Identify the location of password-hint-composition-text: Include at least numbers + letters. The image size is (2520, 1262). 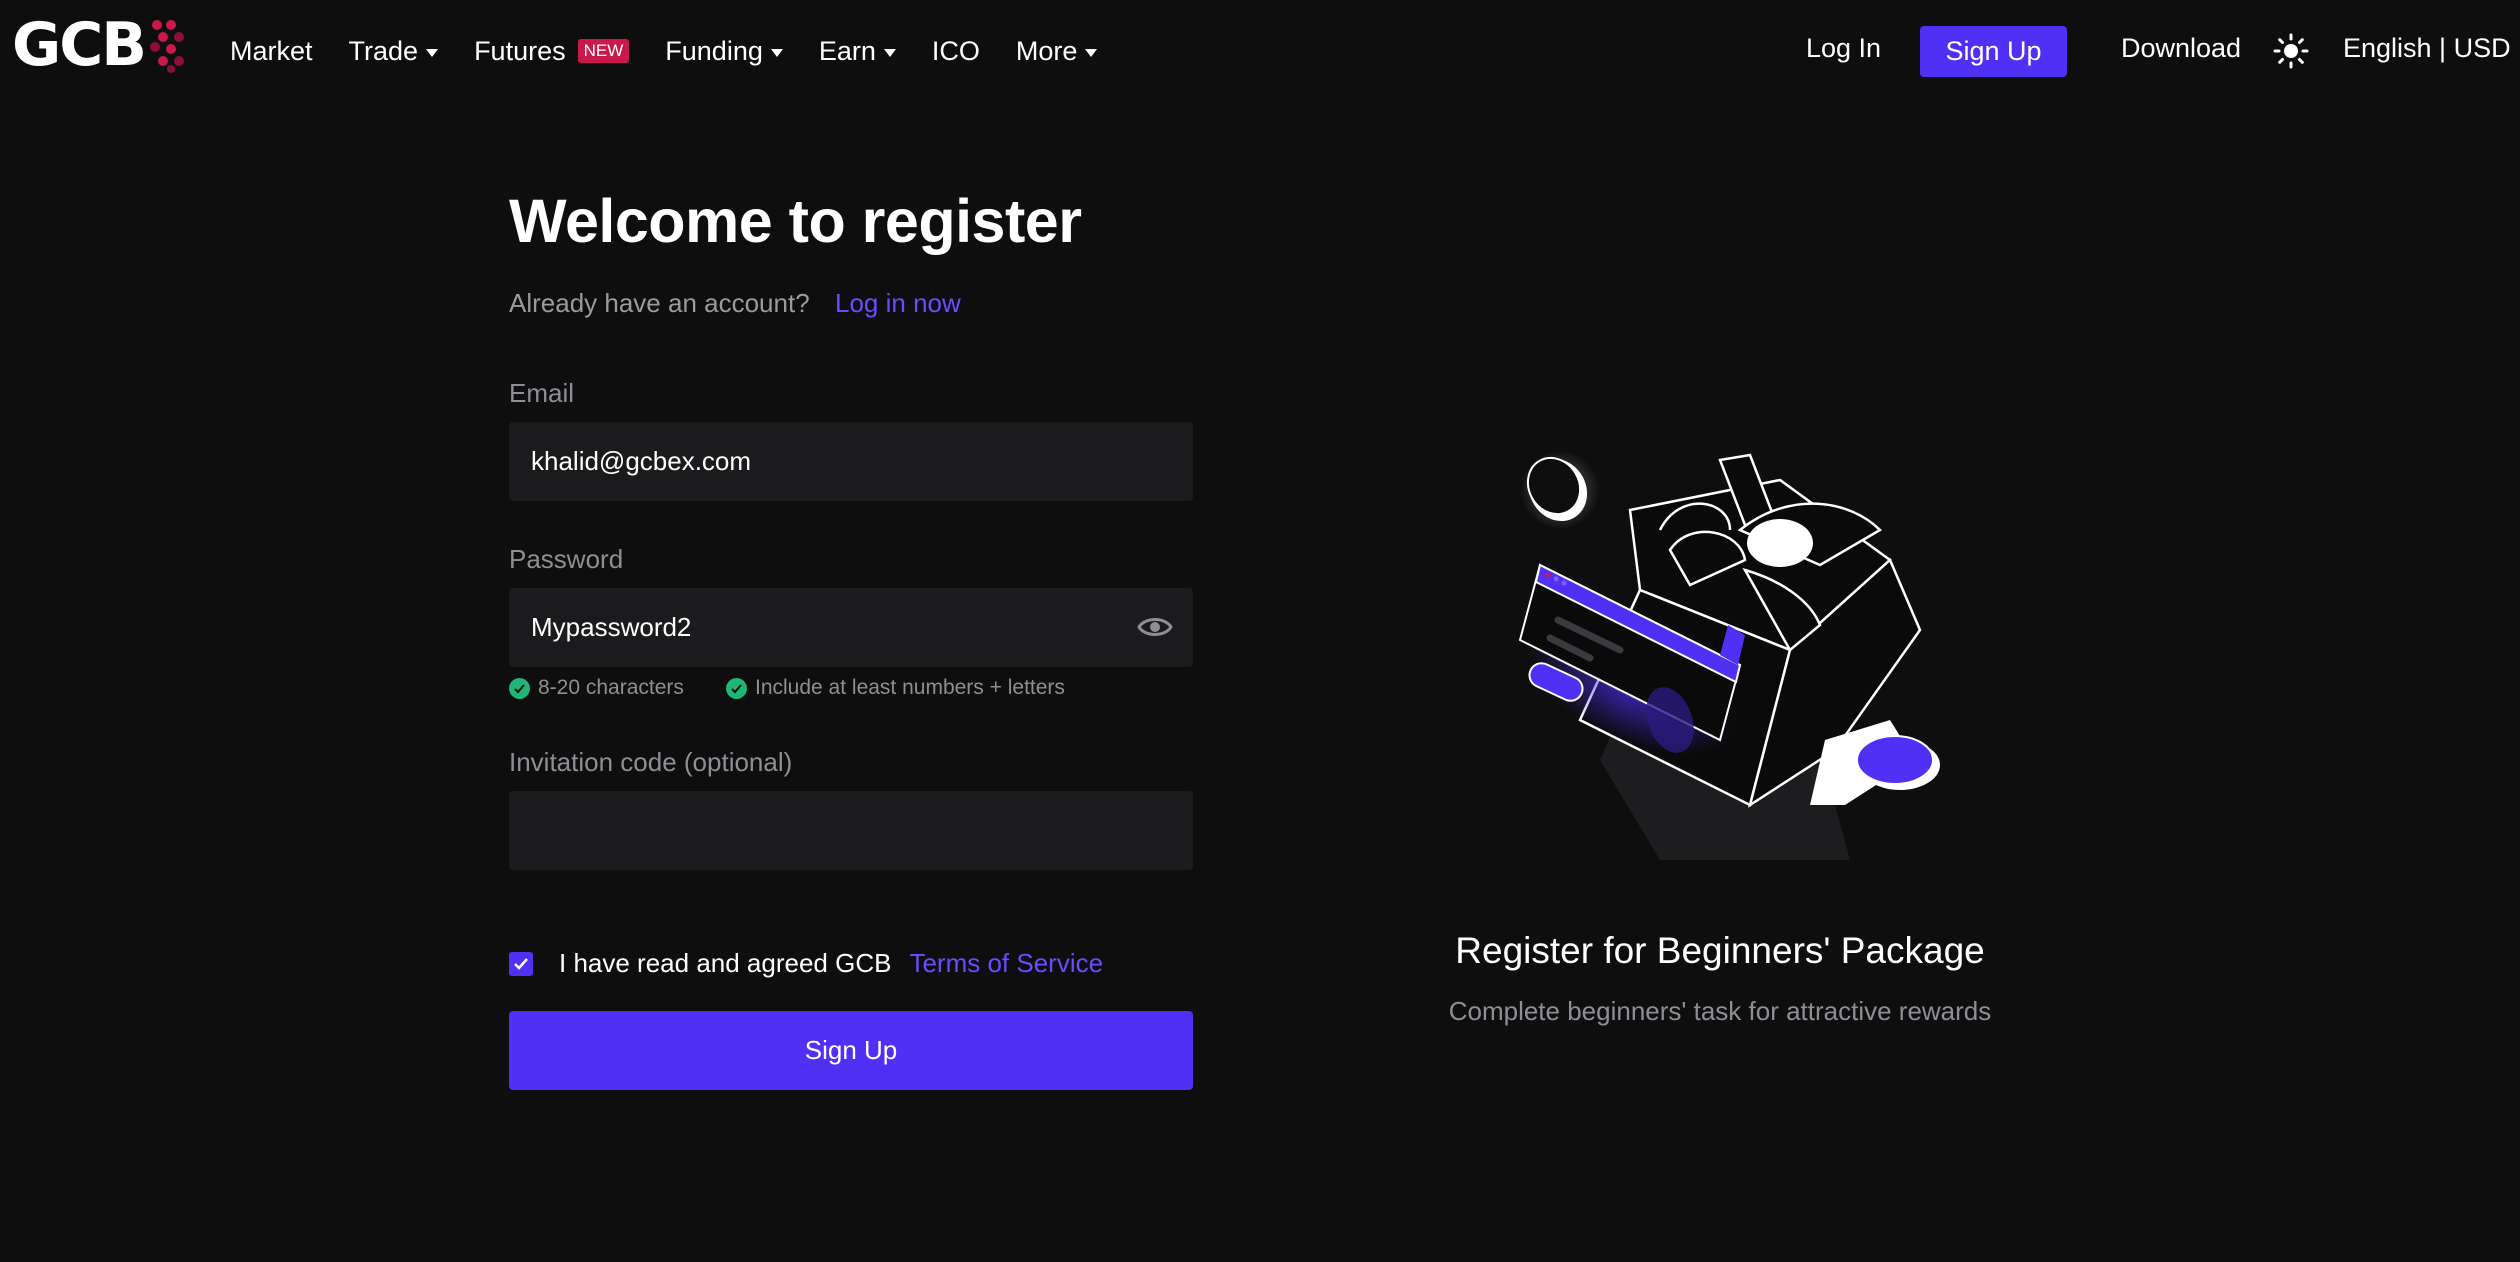
(910, 687).